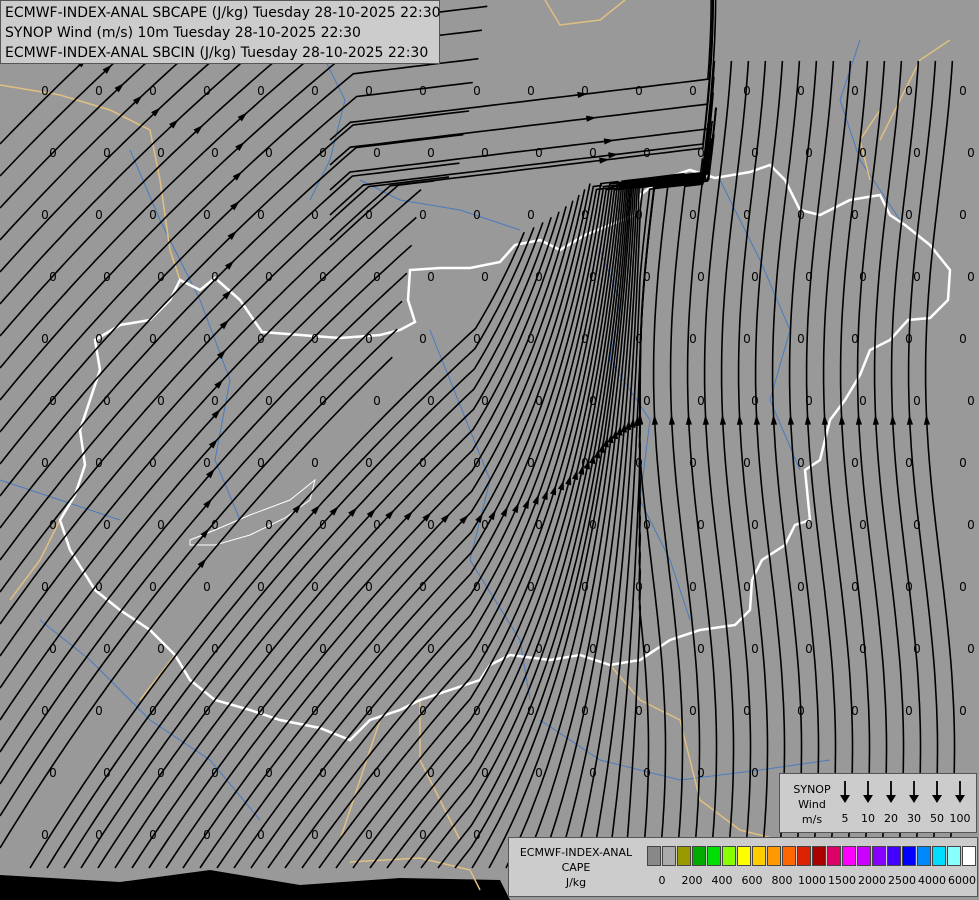 The image size is (979, 900). What do you see at coordinates (937, 818) in the screenshot?
I see `synop-legend-value: 50` at bounding box center [937, 818].